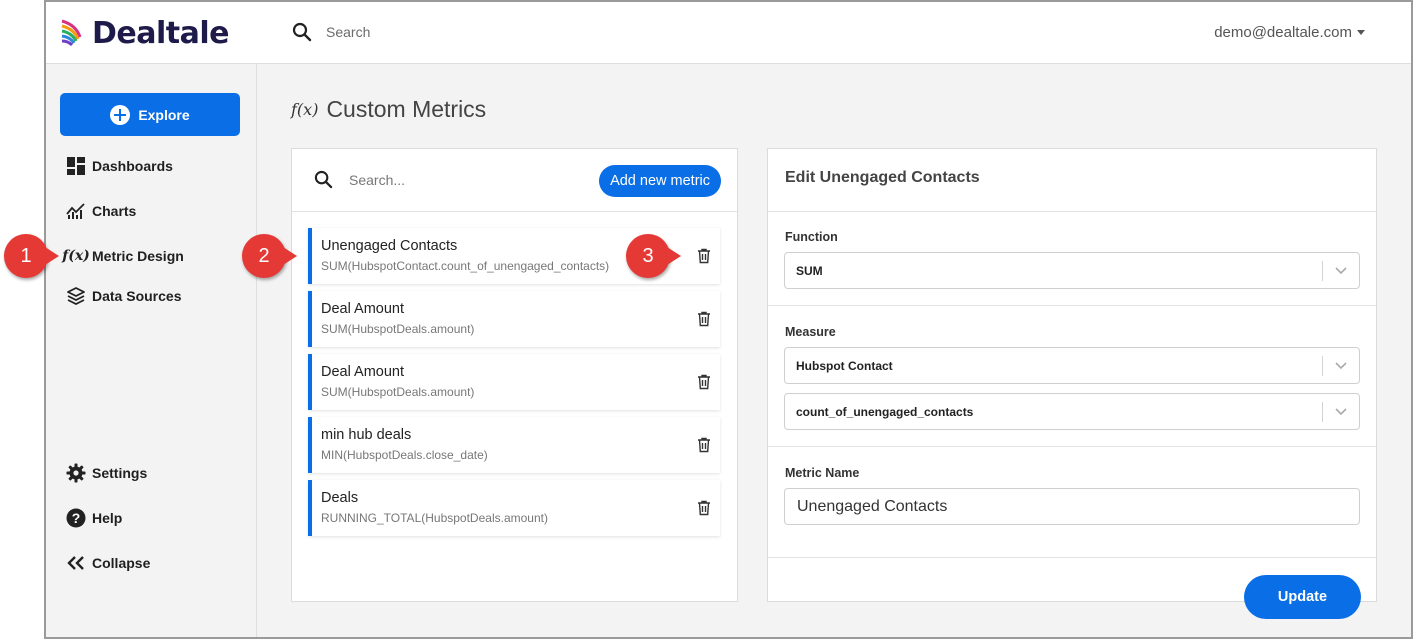 Image resolution: width=1413 pixels, height=639 pixels. Describe the element at coordinates (1072, 180) in the screenshot. I see `edit-metric-header: Edit Unengaged Contacts` at that location.